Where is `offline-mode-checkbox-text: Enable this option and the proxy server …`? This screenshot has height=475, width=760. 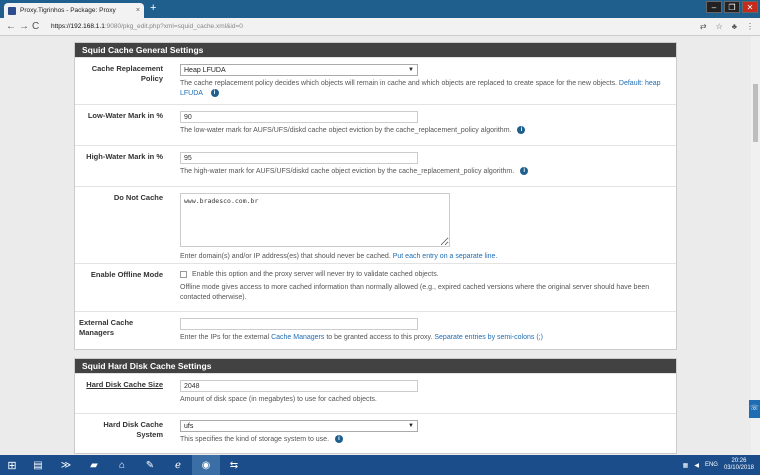 offline-mode-checkbox-text: Enable this option and the proxy server … is located at coordinates (315, 274).